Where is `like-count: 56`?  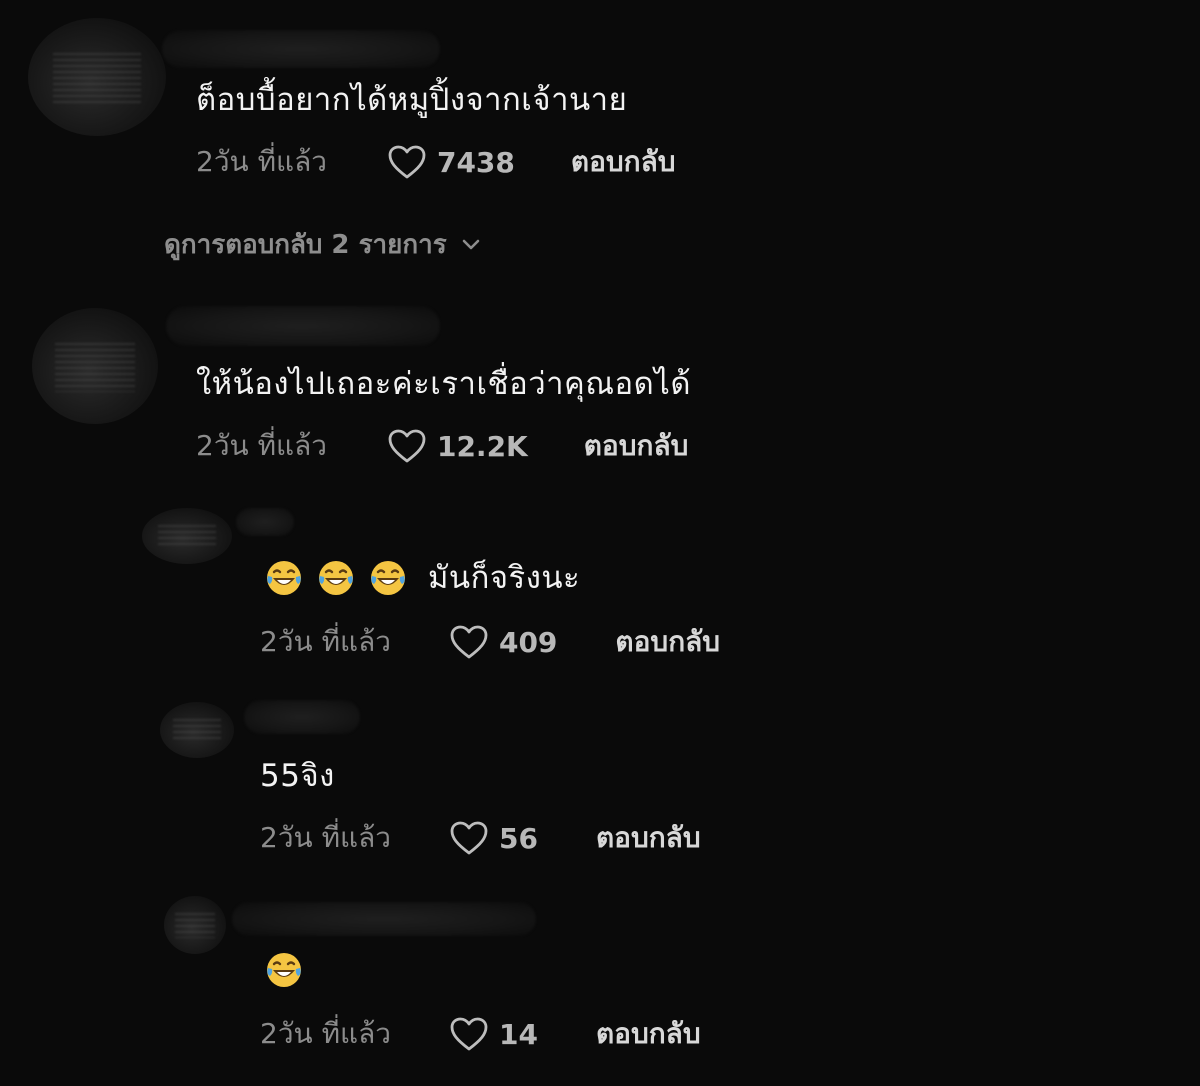 like-count: 56 is located at coordinates (518, 838).